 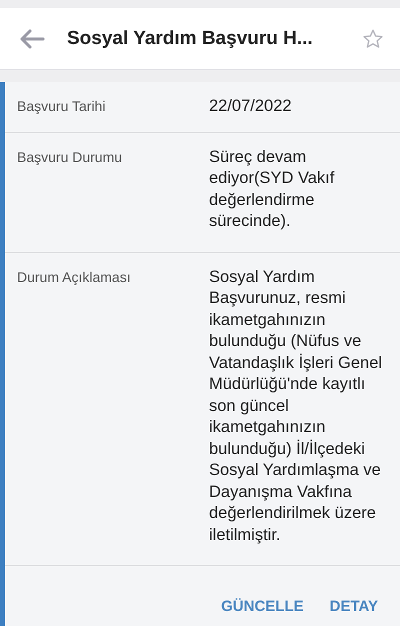 What do you see at coordinates (272, 189) in the screenshot?
I see `field-value: Süreç devam ediyor(SYD Vakıf değerlendirme sürecinde).` at bounding box center [272, 189].